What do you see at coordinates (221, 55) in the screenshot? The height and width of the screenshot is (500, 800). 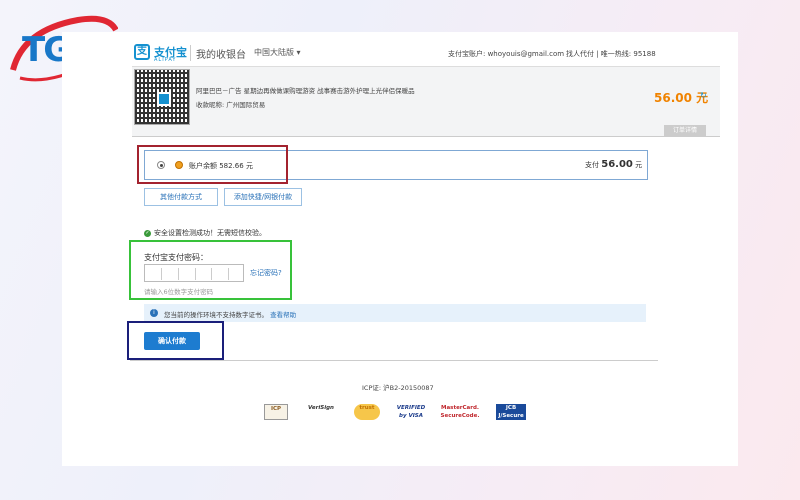 I see `page-title: 我的收银台` at bounding box center [221, 55].